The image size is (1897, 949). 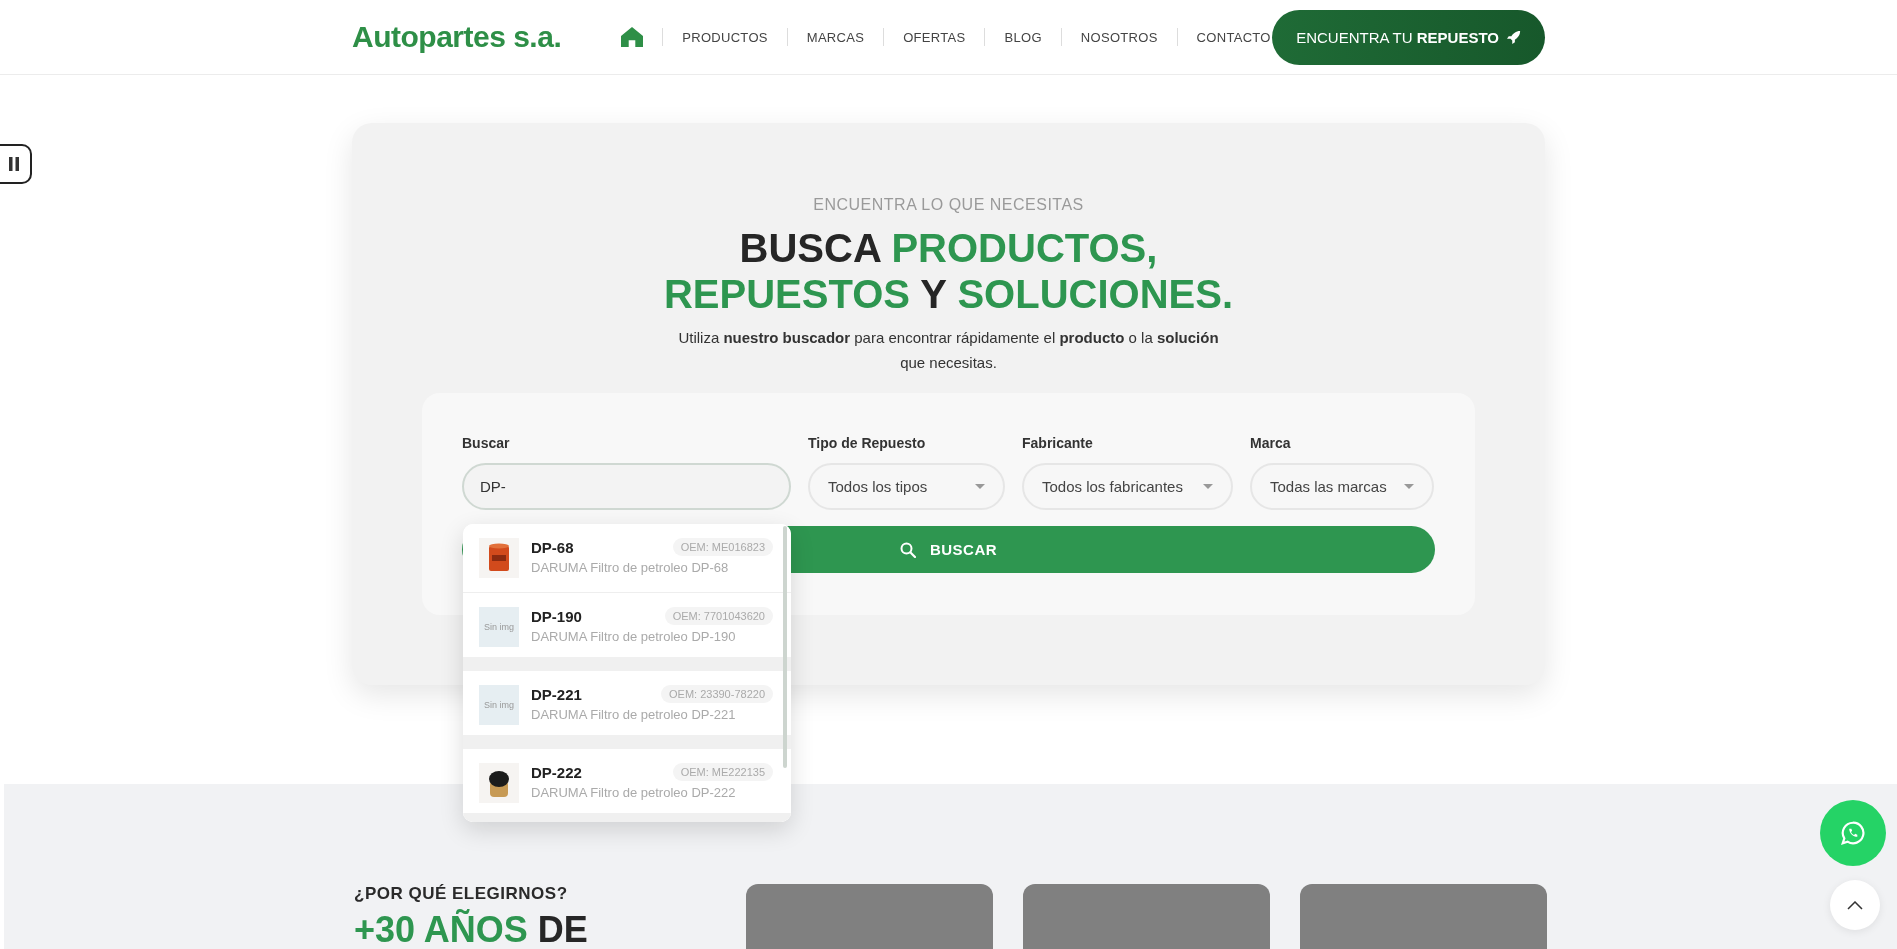 I want to click on oem-tag: OEM: ME222135, so click(x=722, y=772).